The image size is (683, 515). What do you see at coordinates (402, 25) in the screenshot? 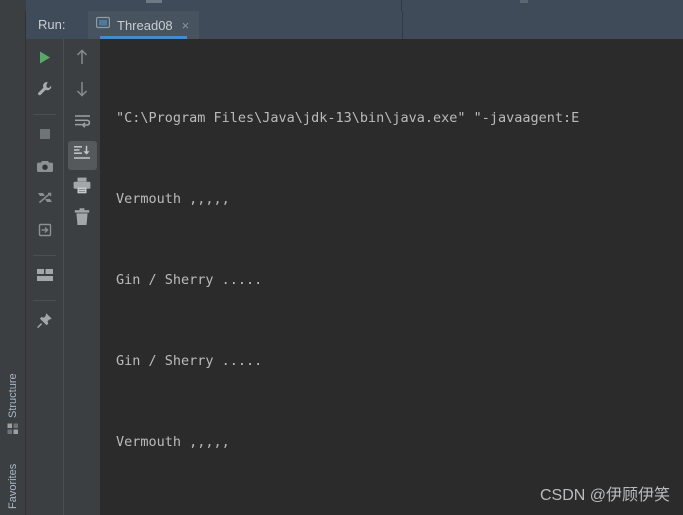
I see `tab-bar-divider` at bounding box center [402, 25].